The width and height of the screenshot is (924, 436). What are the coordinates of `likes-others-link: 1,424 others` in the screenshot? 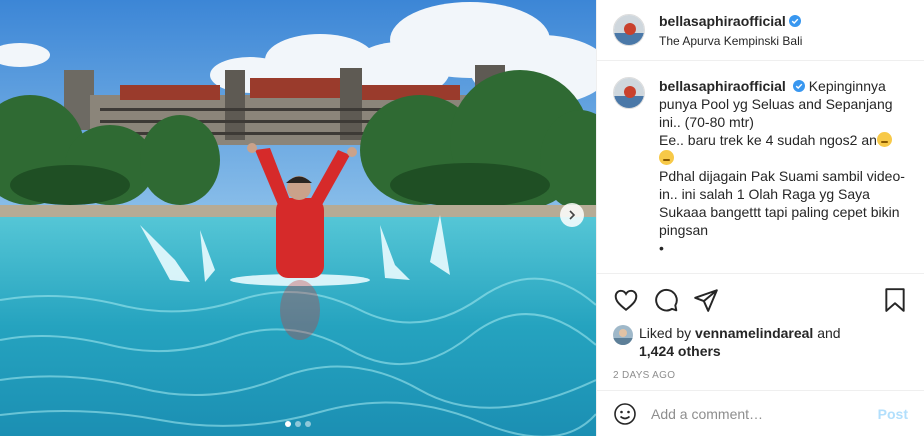 It's located at (680, 351).